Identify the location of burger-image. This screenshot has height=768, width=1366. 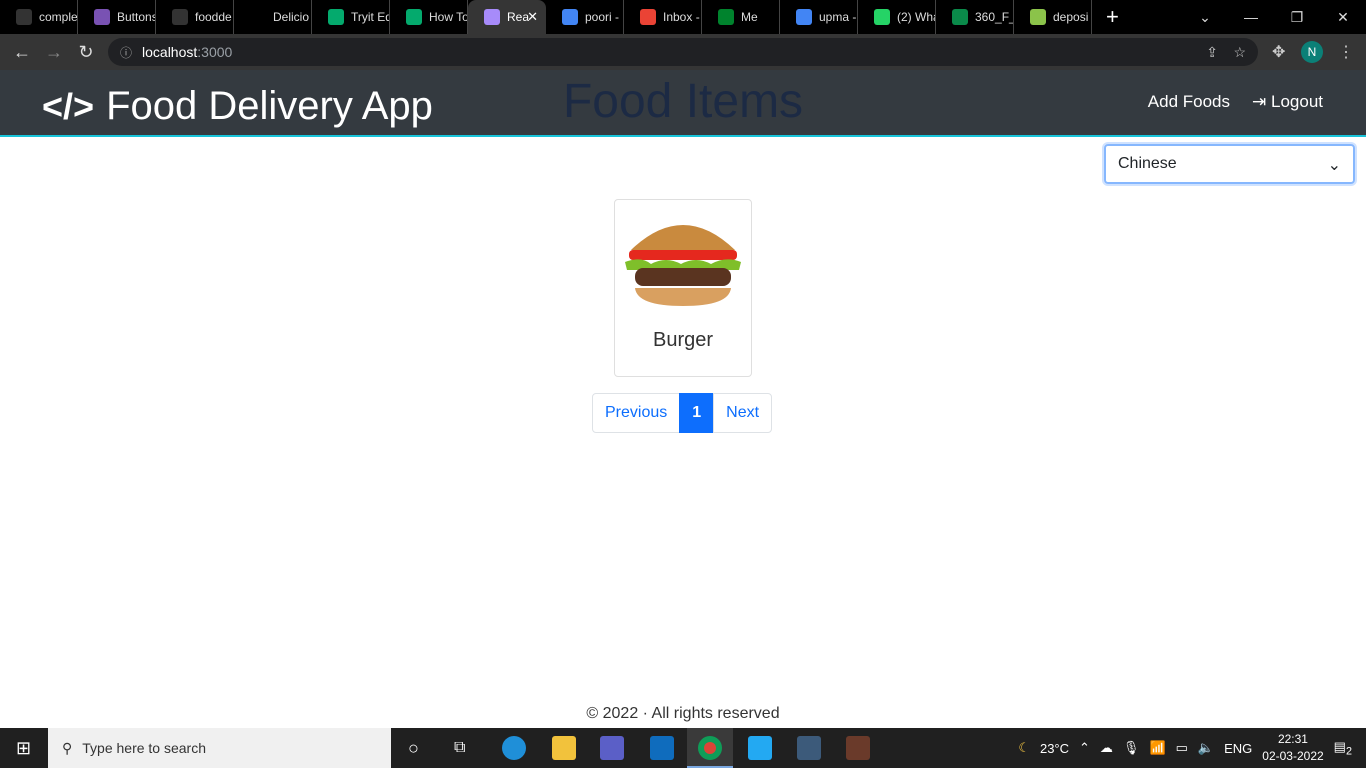
(683, 265).